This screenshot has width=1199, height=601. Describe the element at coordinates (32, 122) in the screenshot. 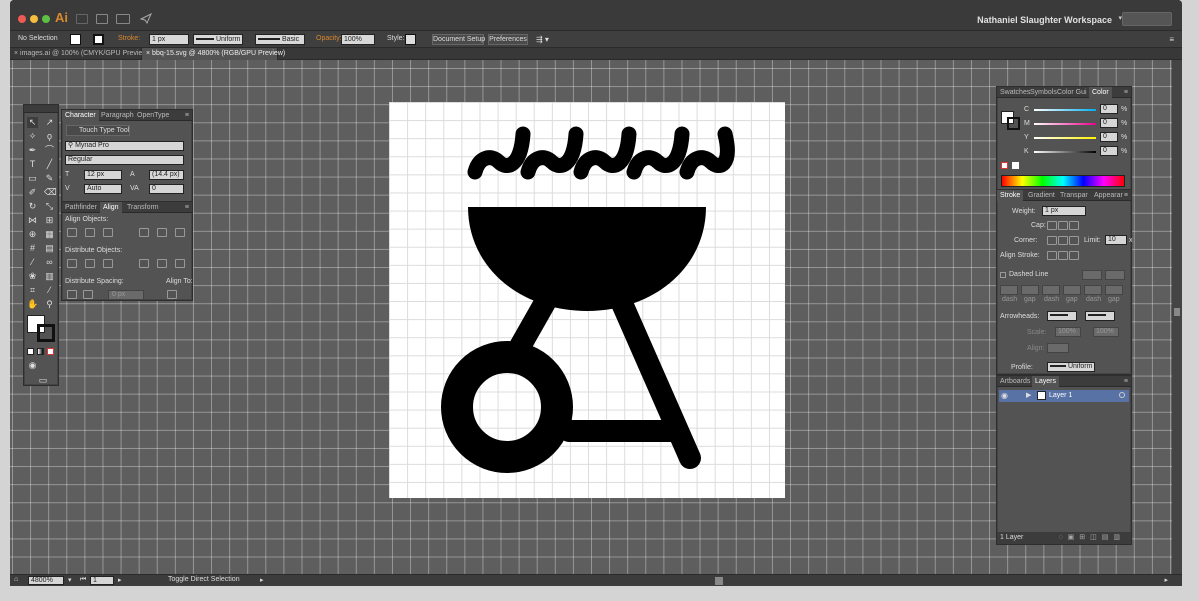

I see `selection-tool-icon: ↖` at that location.